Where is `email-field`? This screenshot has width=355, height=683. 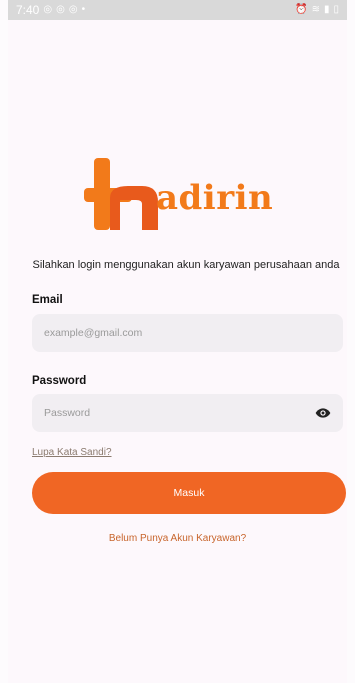 email-field is located at coordinates (187, 333).